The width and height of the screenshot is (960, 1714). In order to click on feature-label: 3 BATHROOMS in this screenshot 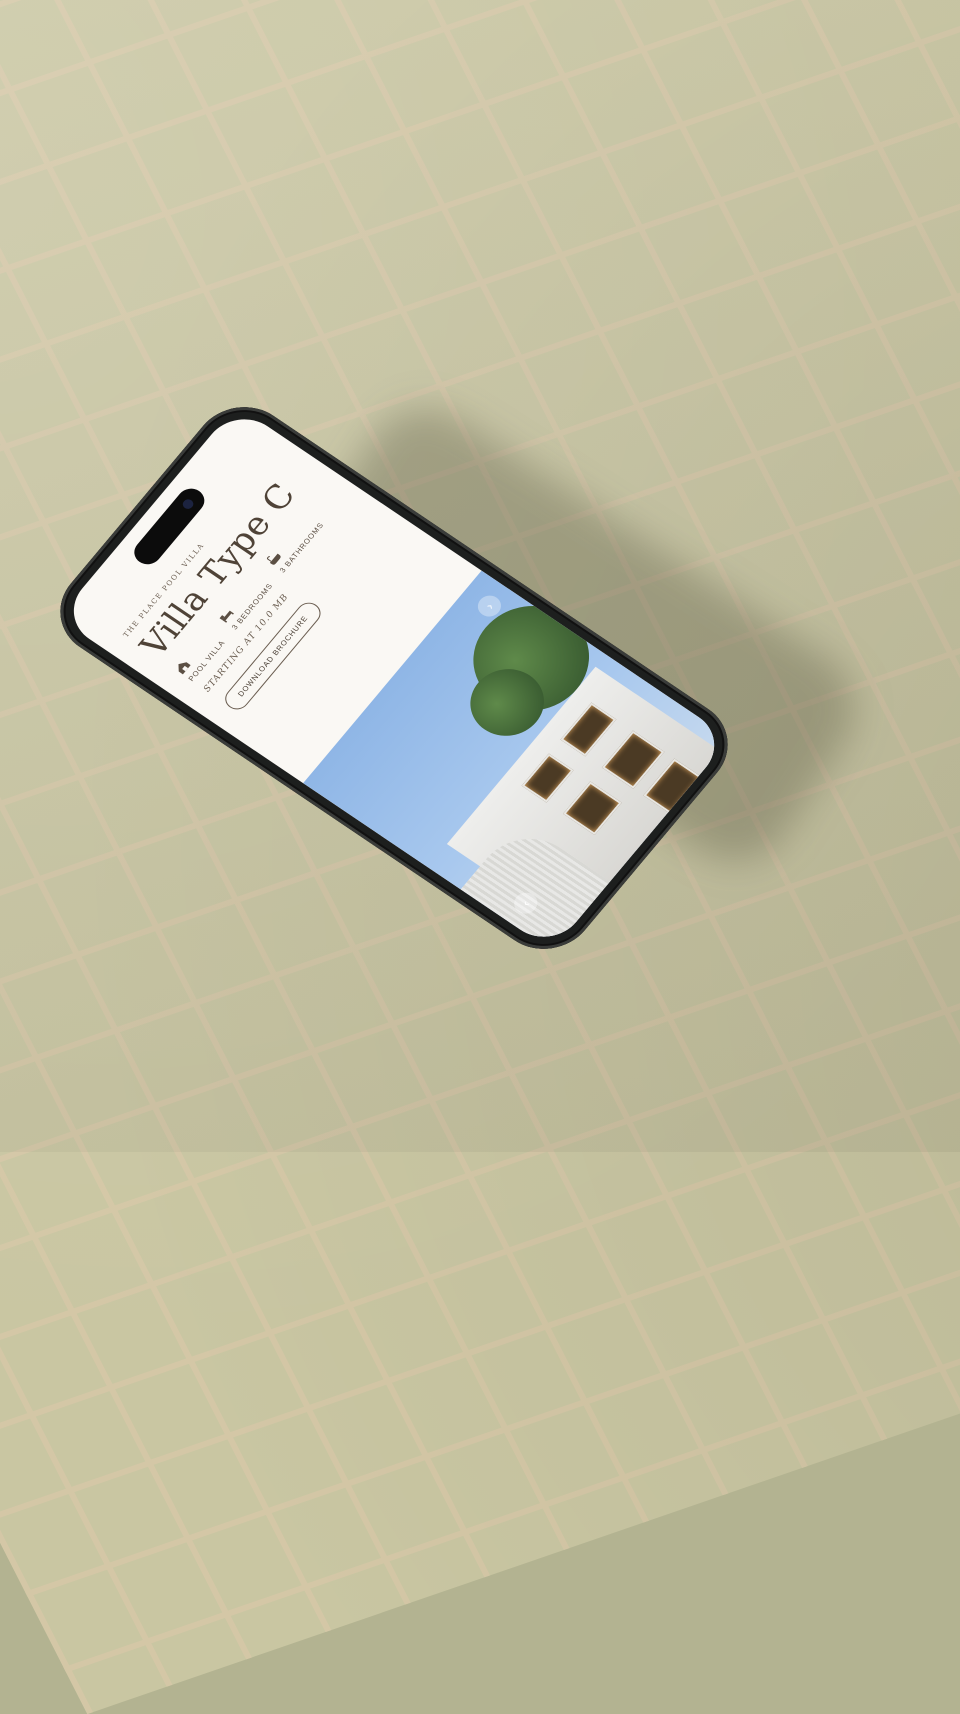, I will do `click(301, 547)`.